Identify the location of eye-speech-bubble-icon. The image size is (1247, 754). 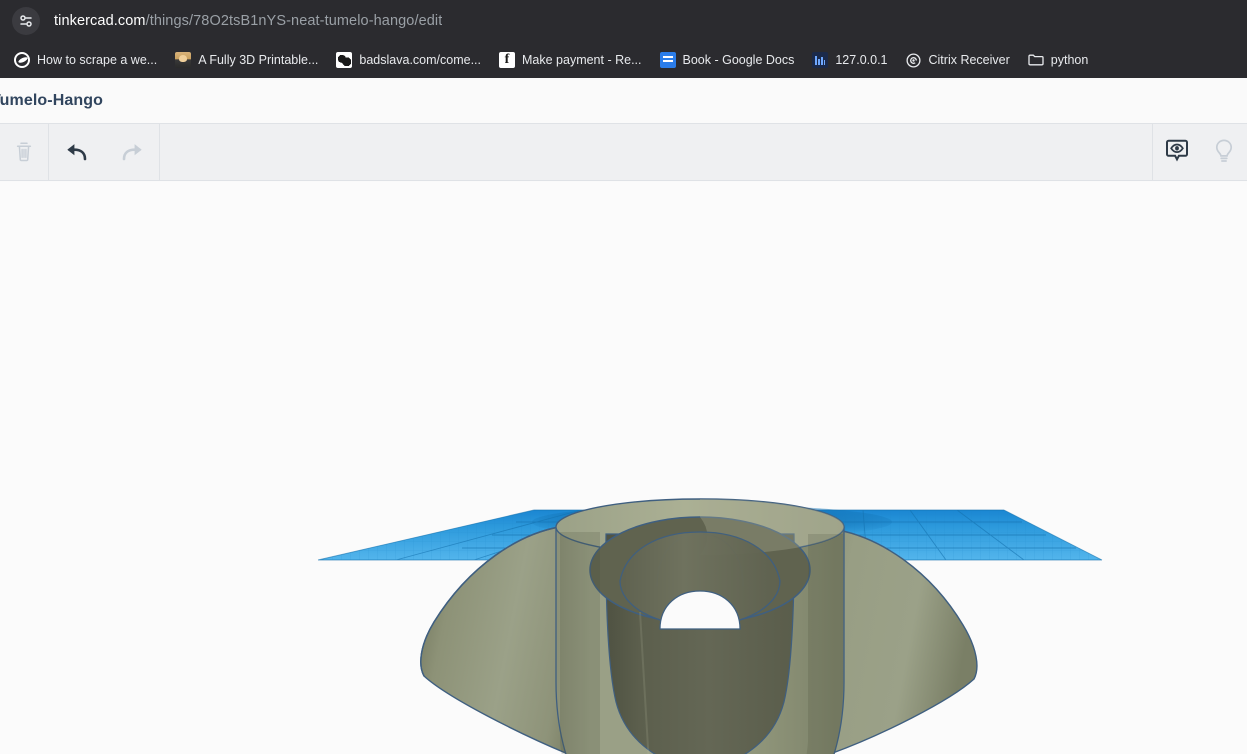
(1176, 150).